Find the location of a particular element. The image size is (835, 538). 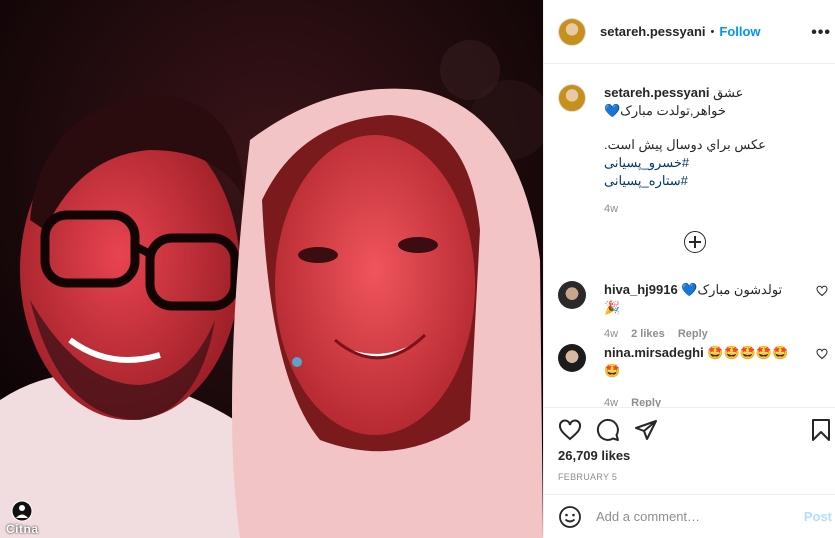

post-header: setareh.pessyani • Follow ••• is located at coordinates (689, 32).